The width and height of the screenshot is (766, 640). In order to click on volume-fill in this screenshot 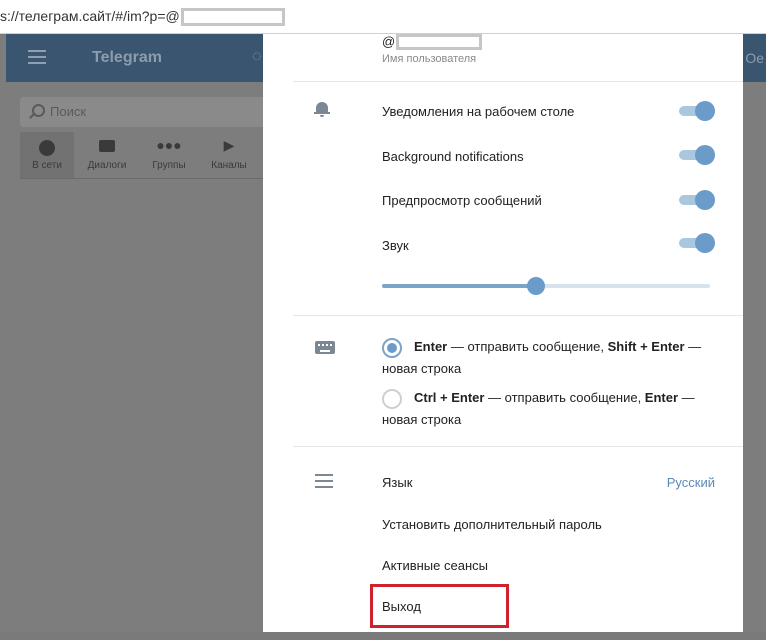, I will do `click(459, 286)`.